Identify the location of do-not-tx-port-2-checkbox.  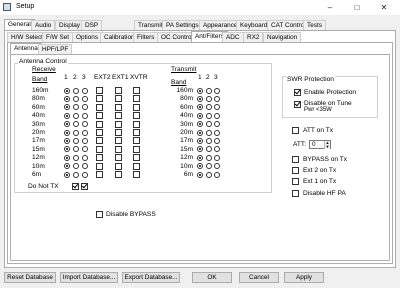
(84, 186).